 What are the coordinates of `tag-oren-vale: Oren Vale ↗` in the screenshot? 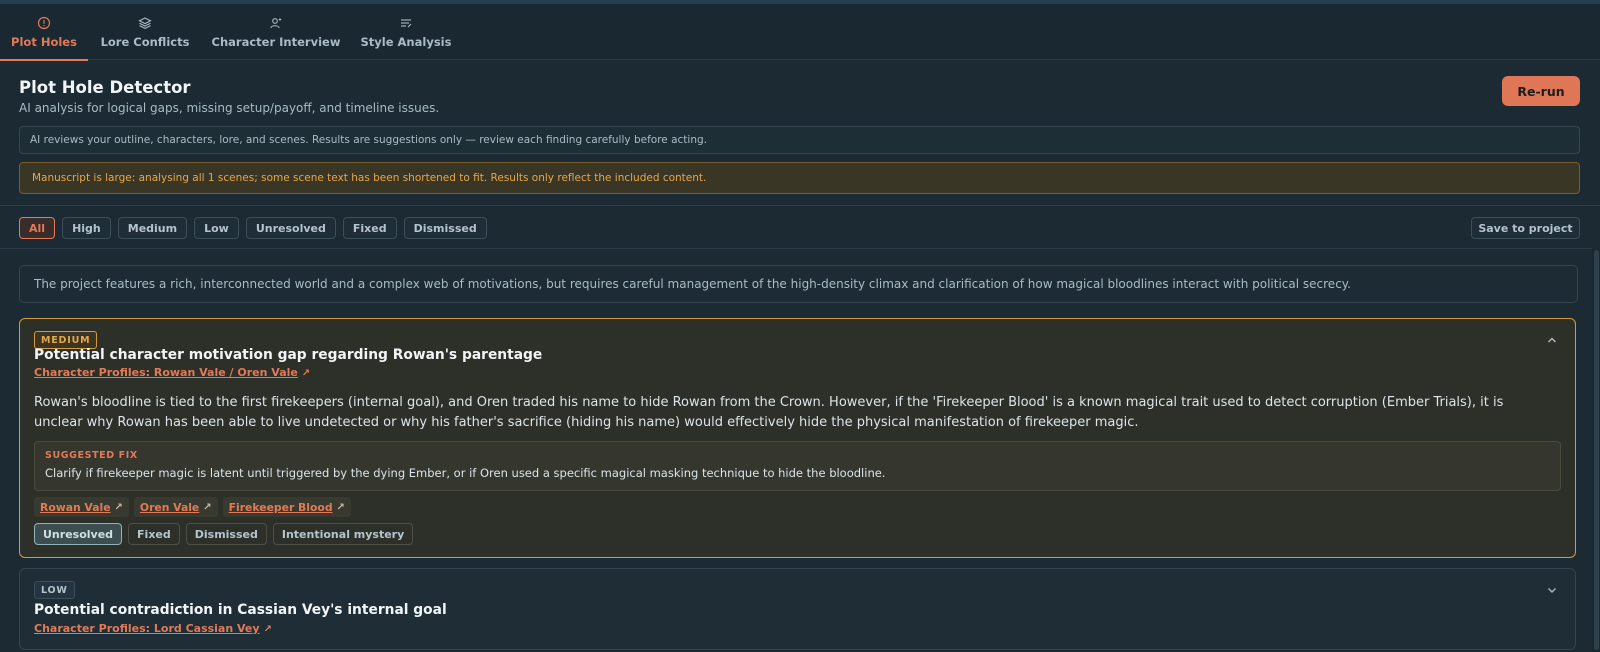 It's located at (175, 507).